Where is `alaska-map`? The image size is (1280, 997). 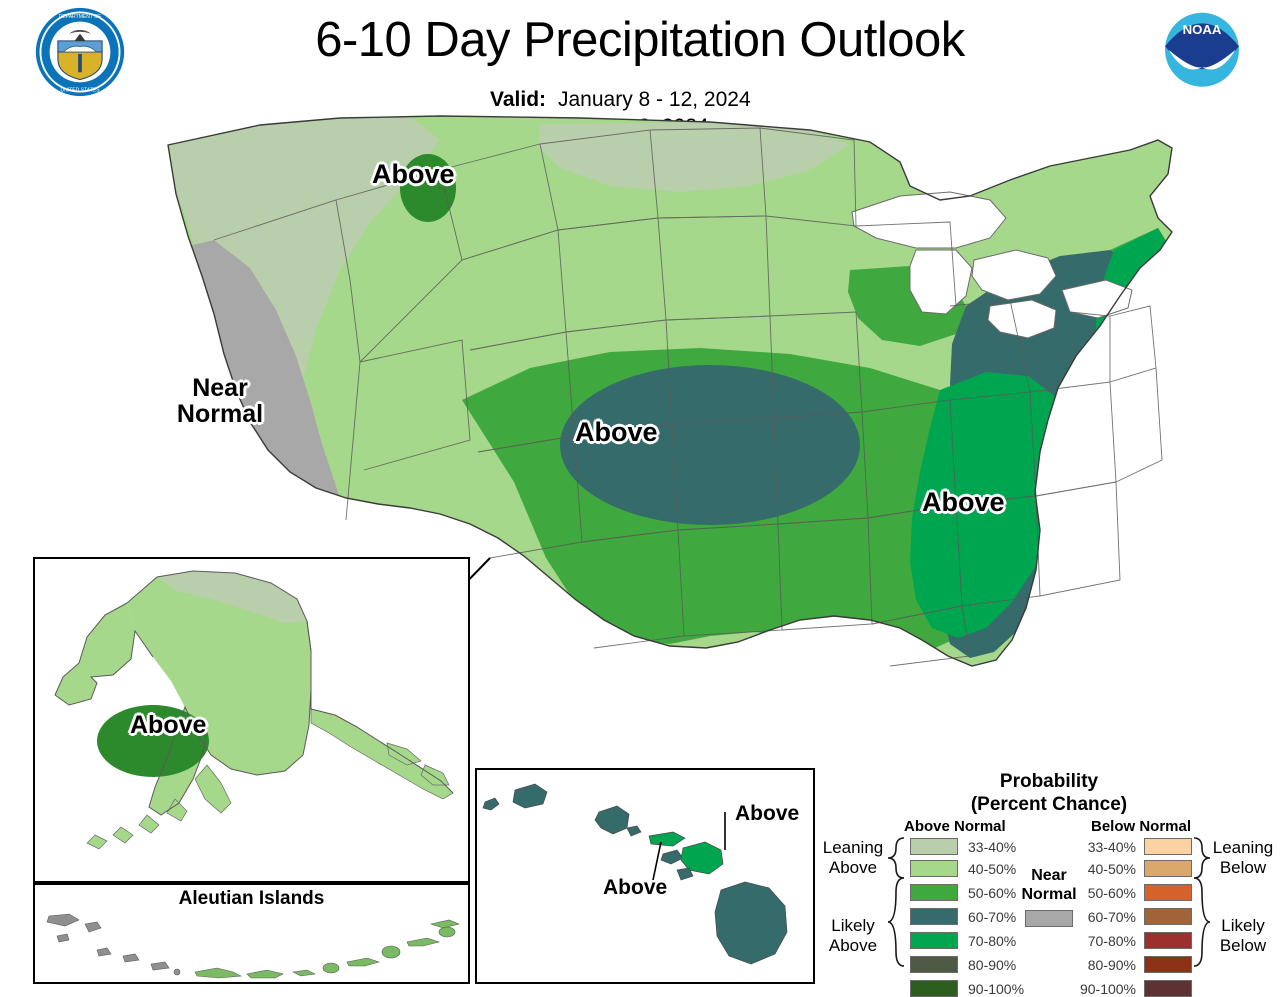 alaska-map is located at coordinates (254, 710).